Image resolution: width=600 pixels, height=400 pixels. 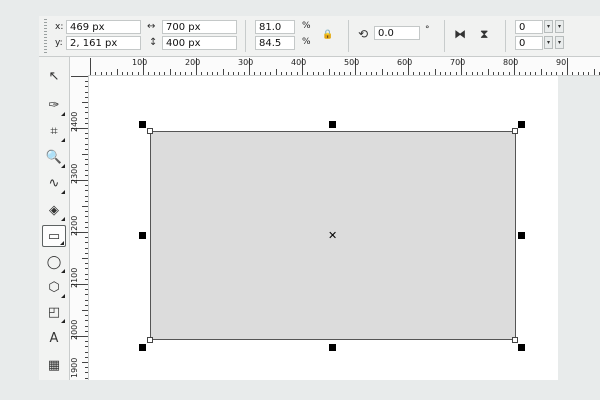 I want to click on shape-tool: ✑, so click(x=54, y=106).